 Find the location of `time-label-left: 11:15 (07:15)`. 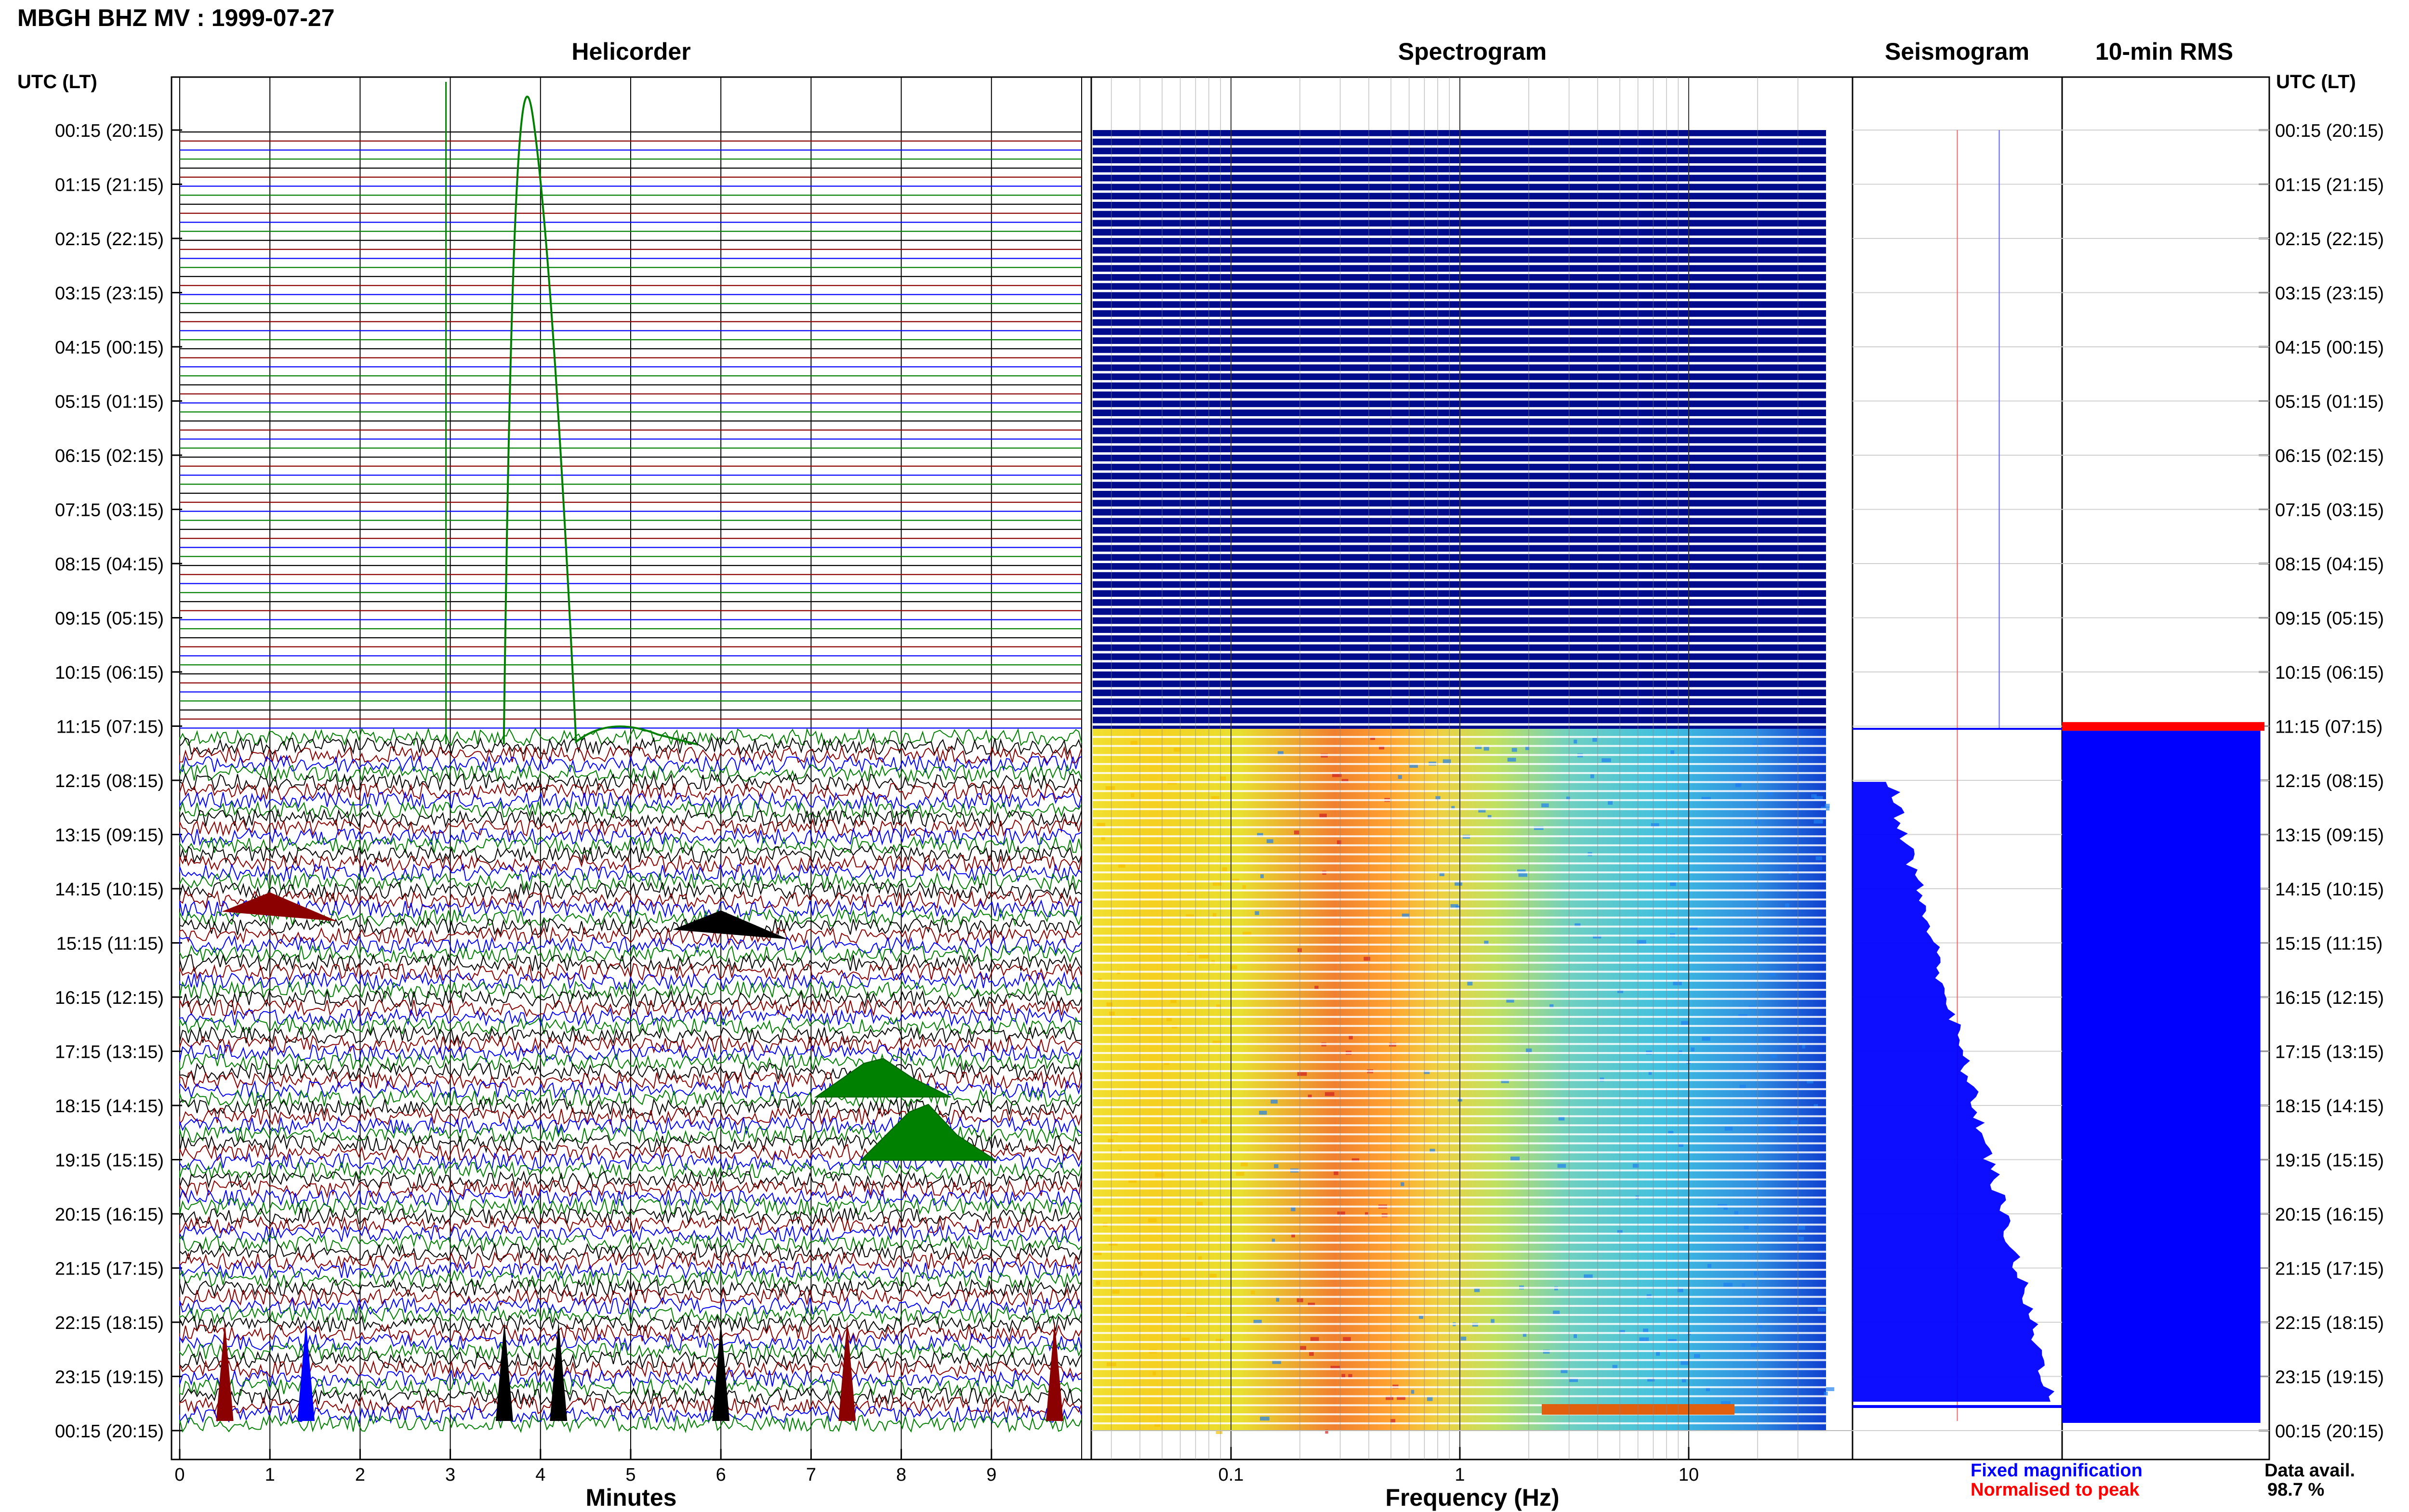

time-label-left: 11:15 (07:15) is located at coordinates (110, 727).